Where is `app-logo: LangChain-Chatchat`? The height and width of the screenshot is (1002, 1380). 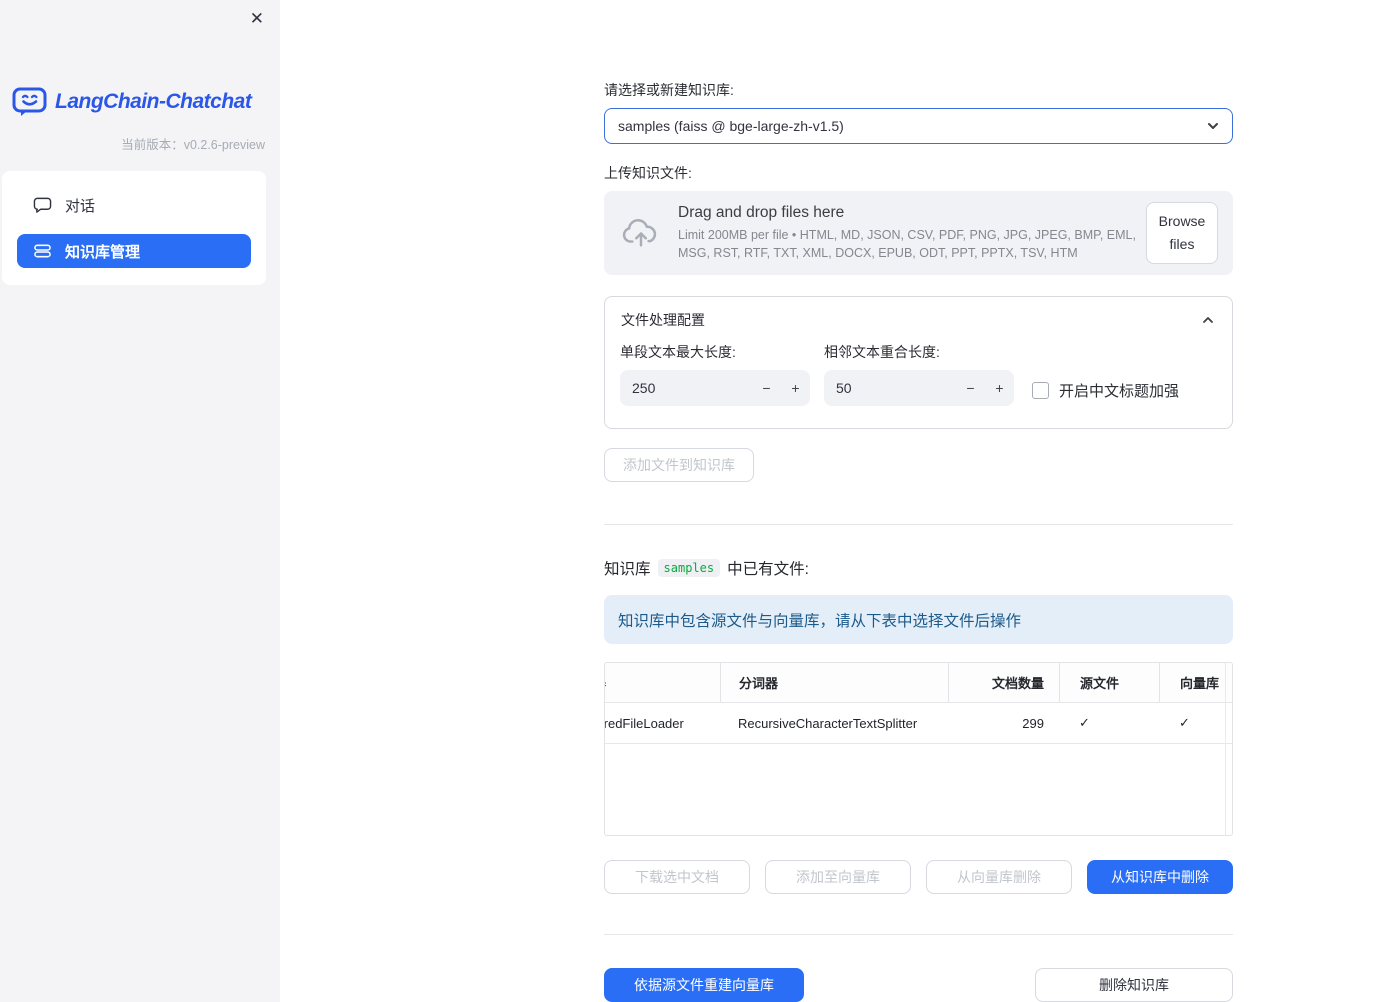 app-logo: LangChain-Chatchat is located at coordinates (146, 102).